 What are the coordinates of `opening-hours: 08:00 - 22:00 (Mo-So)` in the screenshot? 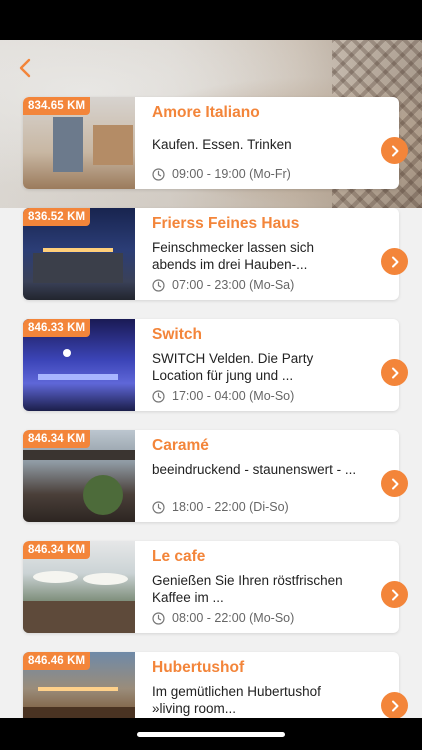 It's located at (223, 618).